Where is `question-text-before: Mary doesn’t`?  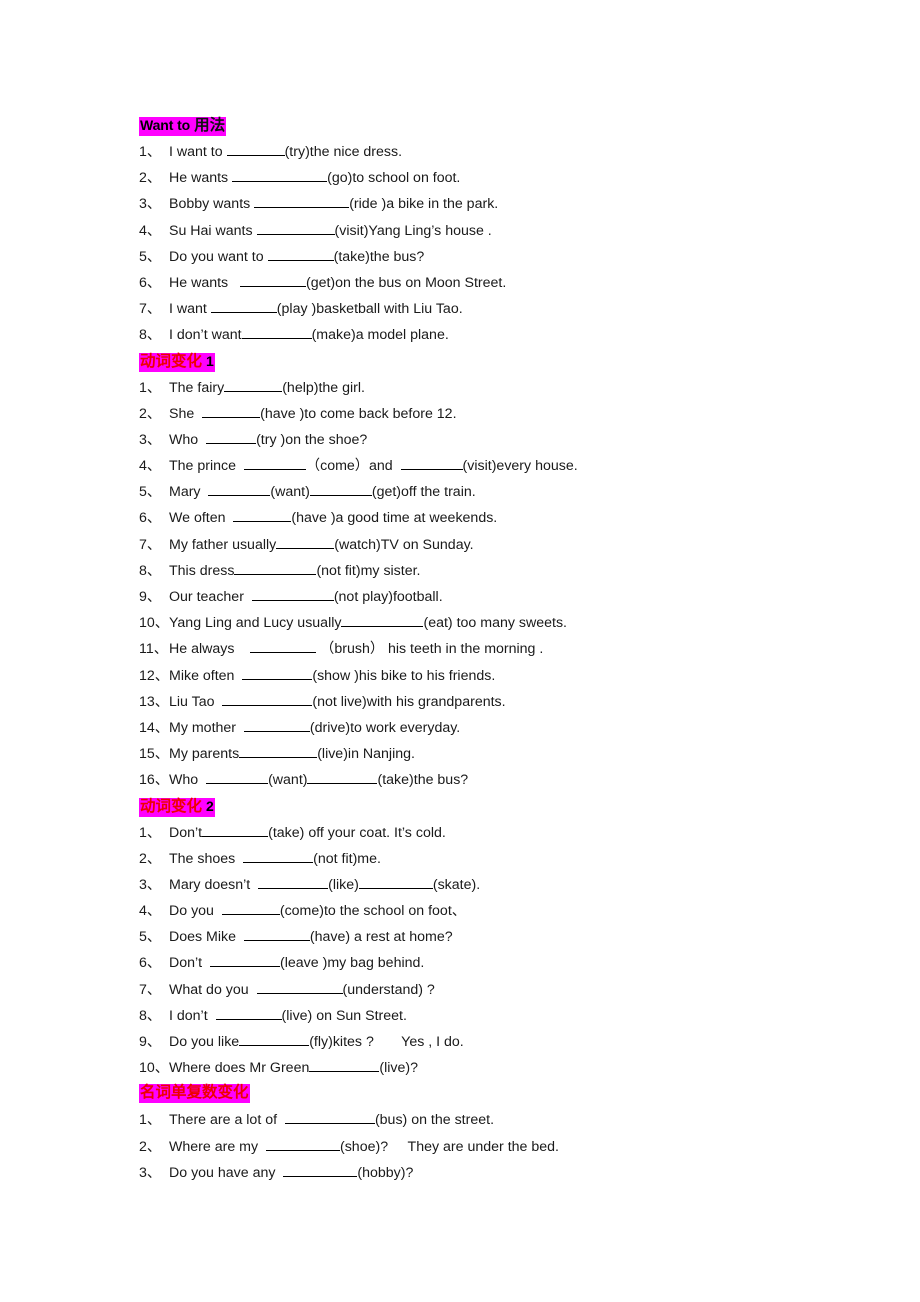
question-text-before: Mary doesn’t is located at coordinates (214, 884).